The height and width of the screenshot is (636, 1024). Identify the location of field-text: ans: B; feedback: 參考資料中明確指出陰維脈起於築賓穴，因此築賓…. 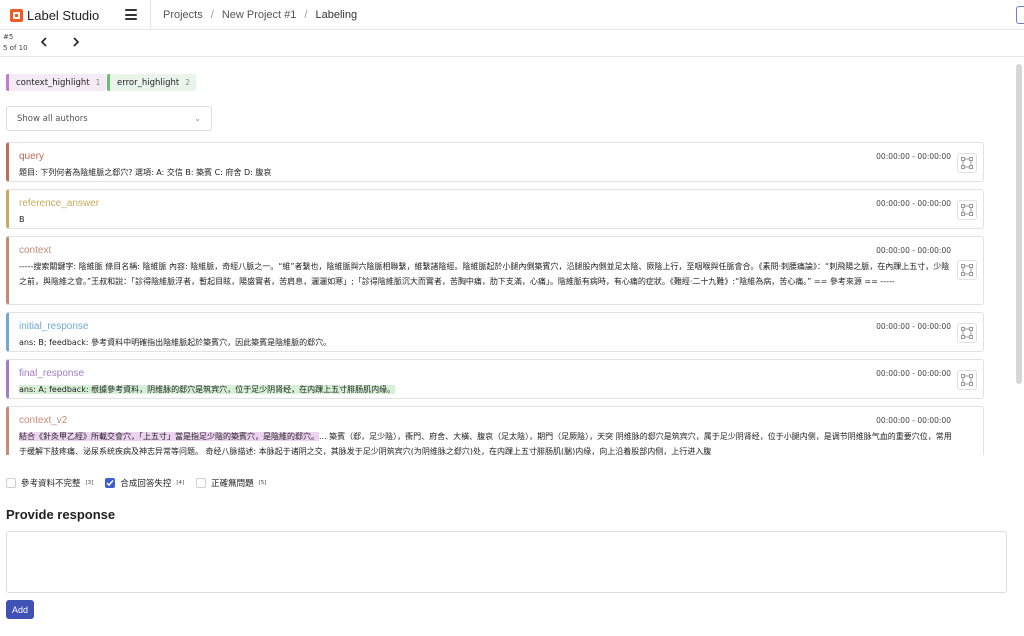
(486, 342).